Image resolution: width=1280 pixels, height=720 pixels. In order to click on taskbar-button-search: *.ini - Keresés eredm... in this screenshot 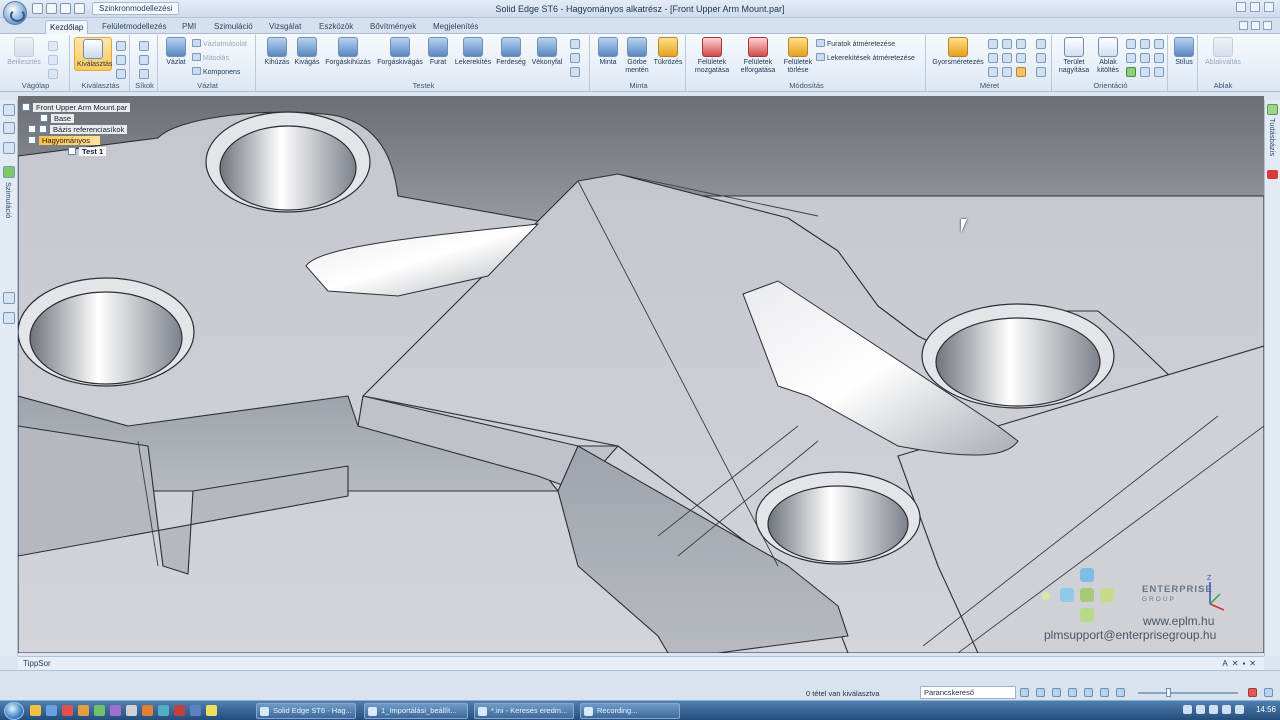, I will do `click(524, 711)`.